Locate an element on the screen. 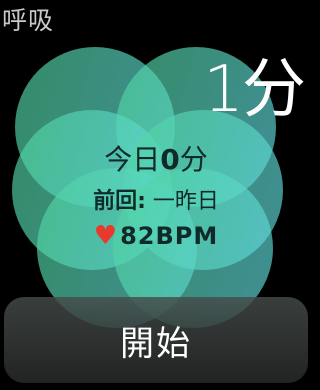 The width and height of the screenshot is (320, 390). last-session: 前回: 一昨日 is located at coordinates (156, 202).